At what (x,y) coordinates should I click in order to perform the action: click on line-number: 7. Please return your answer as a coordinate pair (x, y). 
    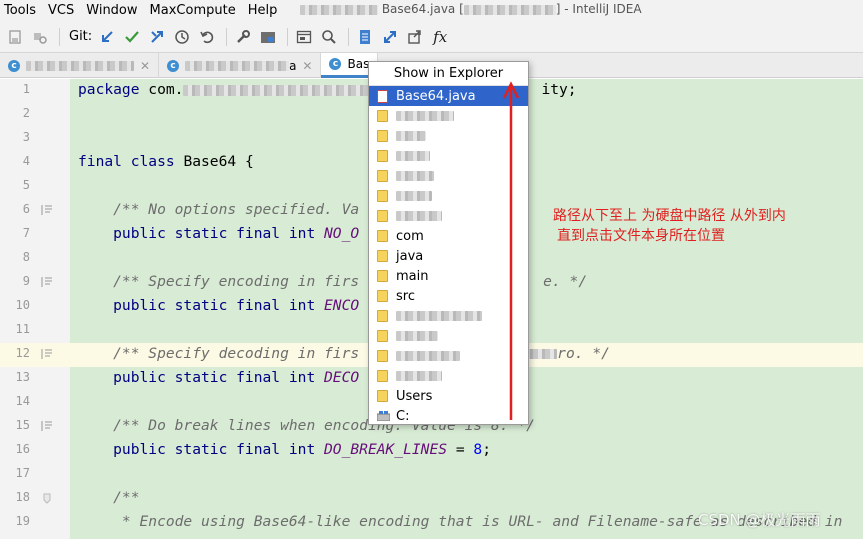
    Looking at the image, I should click on (26, 233).